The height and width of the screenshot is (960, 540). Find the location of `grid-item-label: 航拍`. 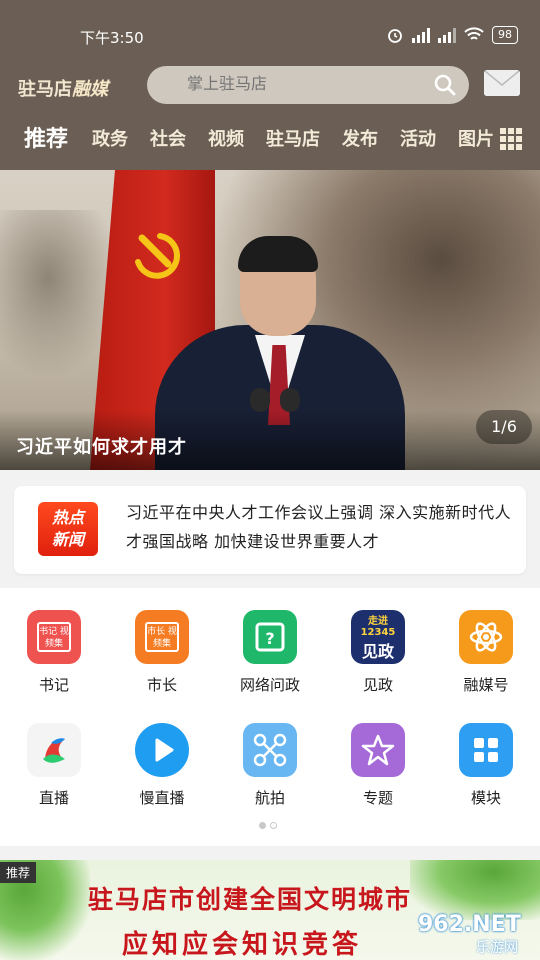

grid-item-label: 航拍 is located at coordinates (269, 798).